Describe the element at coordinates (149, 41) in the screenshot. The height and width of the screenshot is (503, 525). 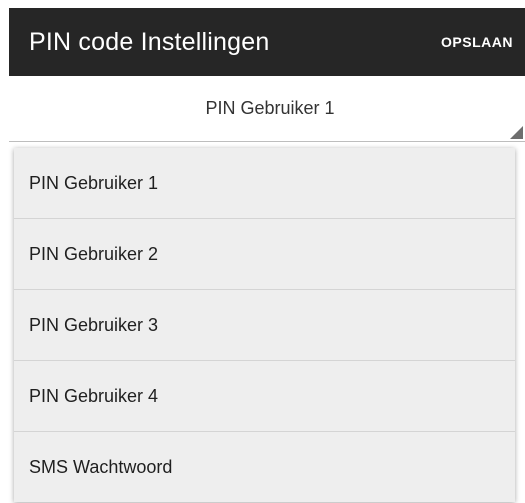
I see `page-title: PIN code Instellingen` at that location.